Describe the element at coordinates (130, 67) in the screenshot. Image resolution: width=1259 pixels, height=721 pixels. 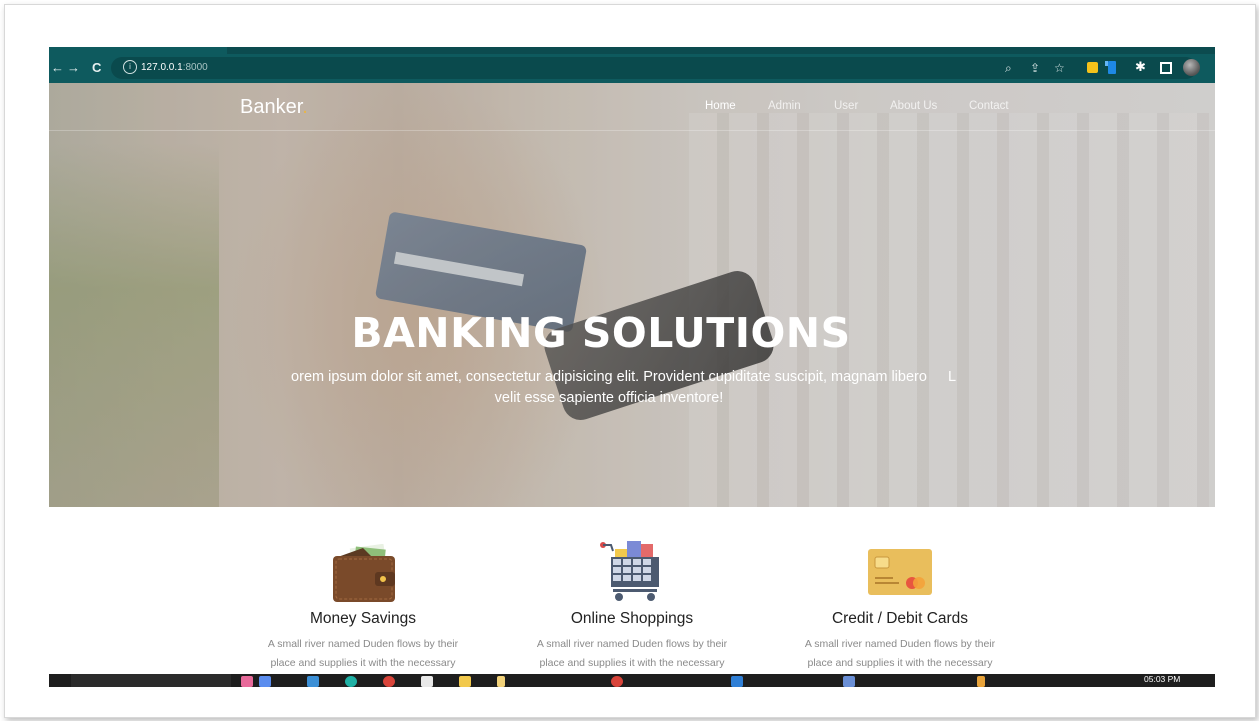
I see `site-info-icon: i` at that location.